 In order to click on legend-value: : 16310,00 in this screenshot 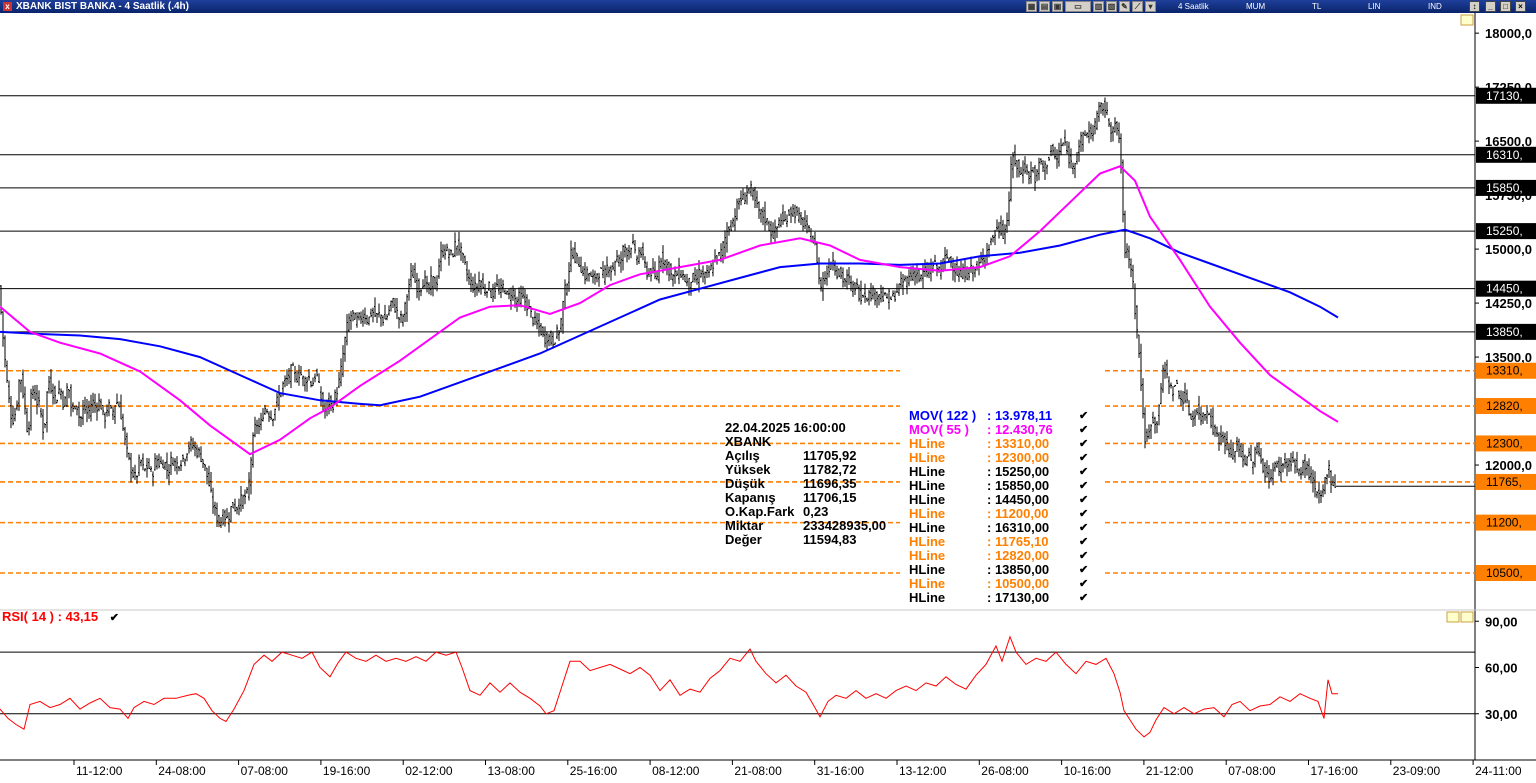, I will do `click(1018, 527)`.